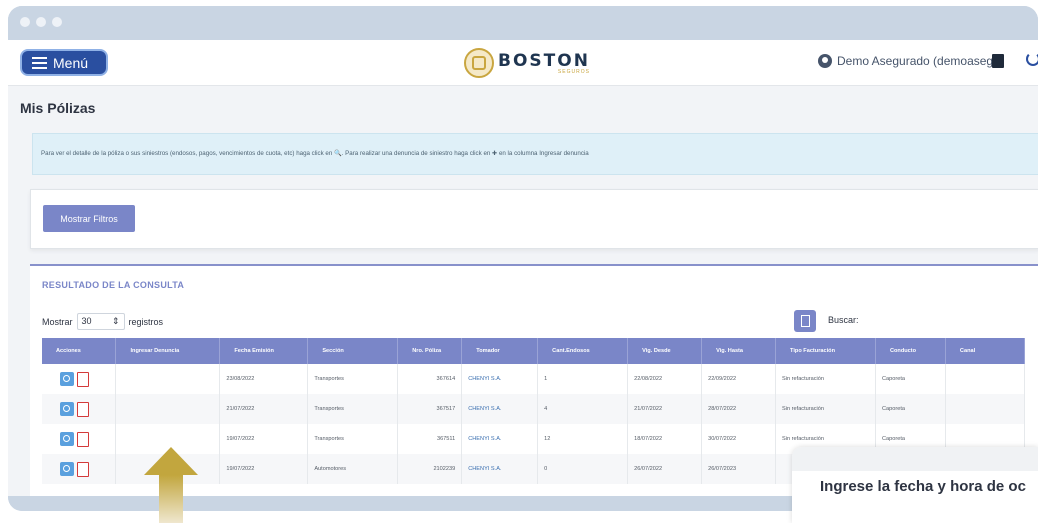 Image resolution: width=1038 pixels, height=523 pixels. I want to click on hamburger-icon, so click(39, 62).